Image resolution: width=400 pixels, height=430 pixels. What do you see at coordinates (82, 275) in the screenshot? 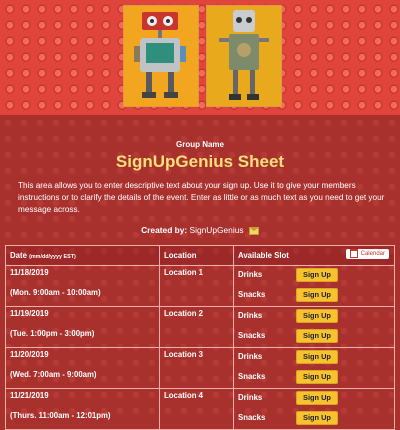
I see `date-cell: 11/18/2019` at bounding box center [82, 275].